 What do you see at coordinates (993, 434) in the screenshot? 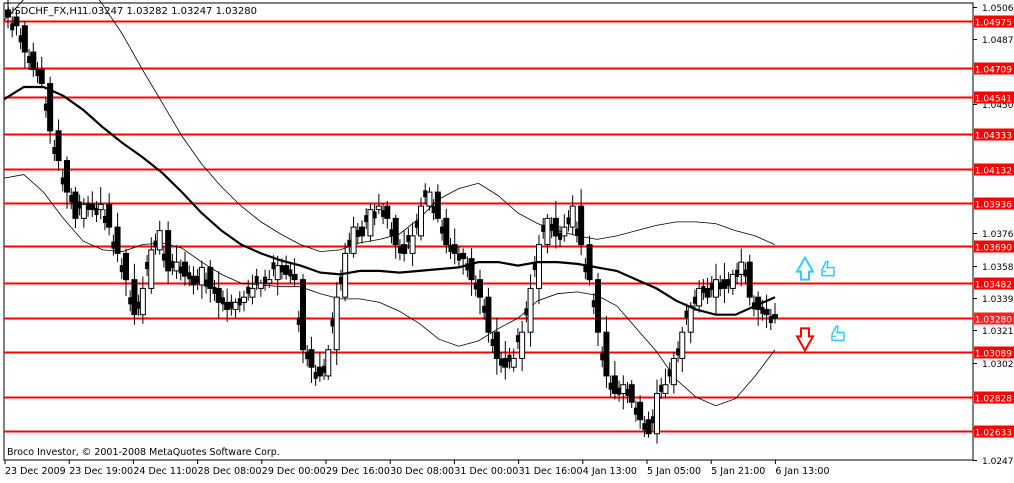
I see `level-label: 1.02633` at bounding box center [993, 434].